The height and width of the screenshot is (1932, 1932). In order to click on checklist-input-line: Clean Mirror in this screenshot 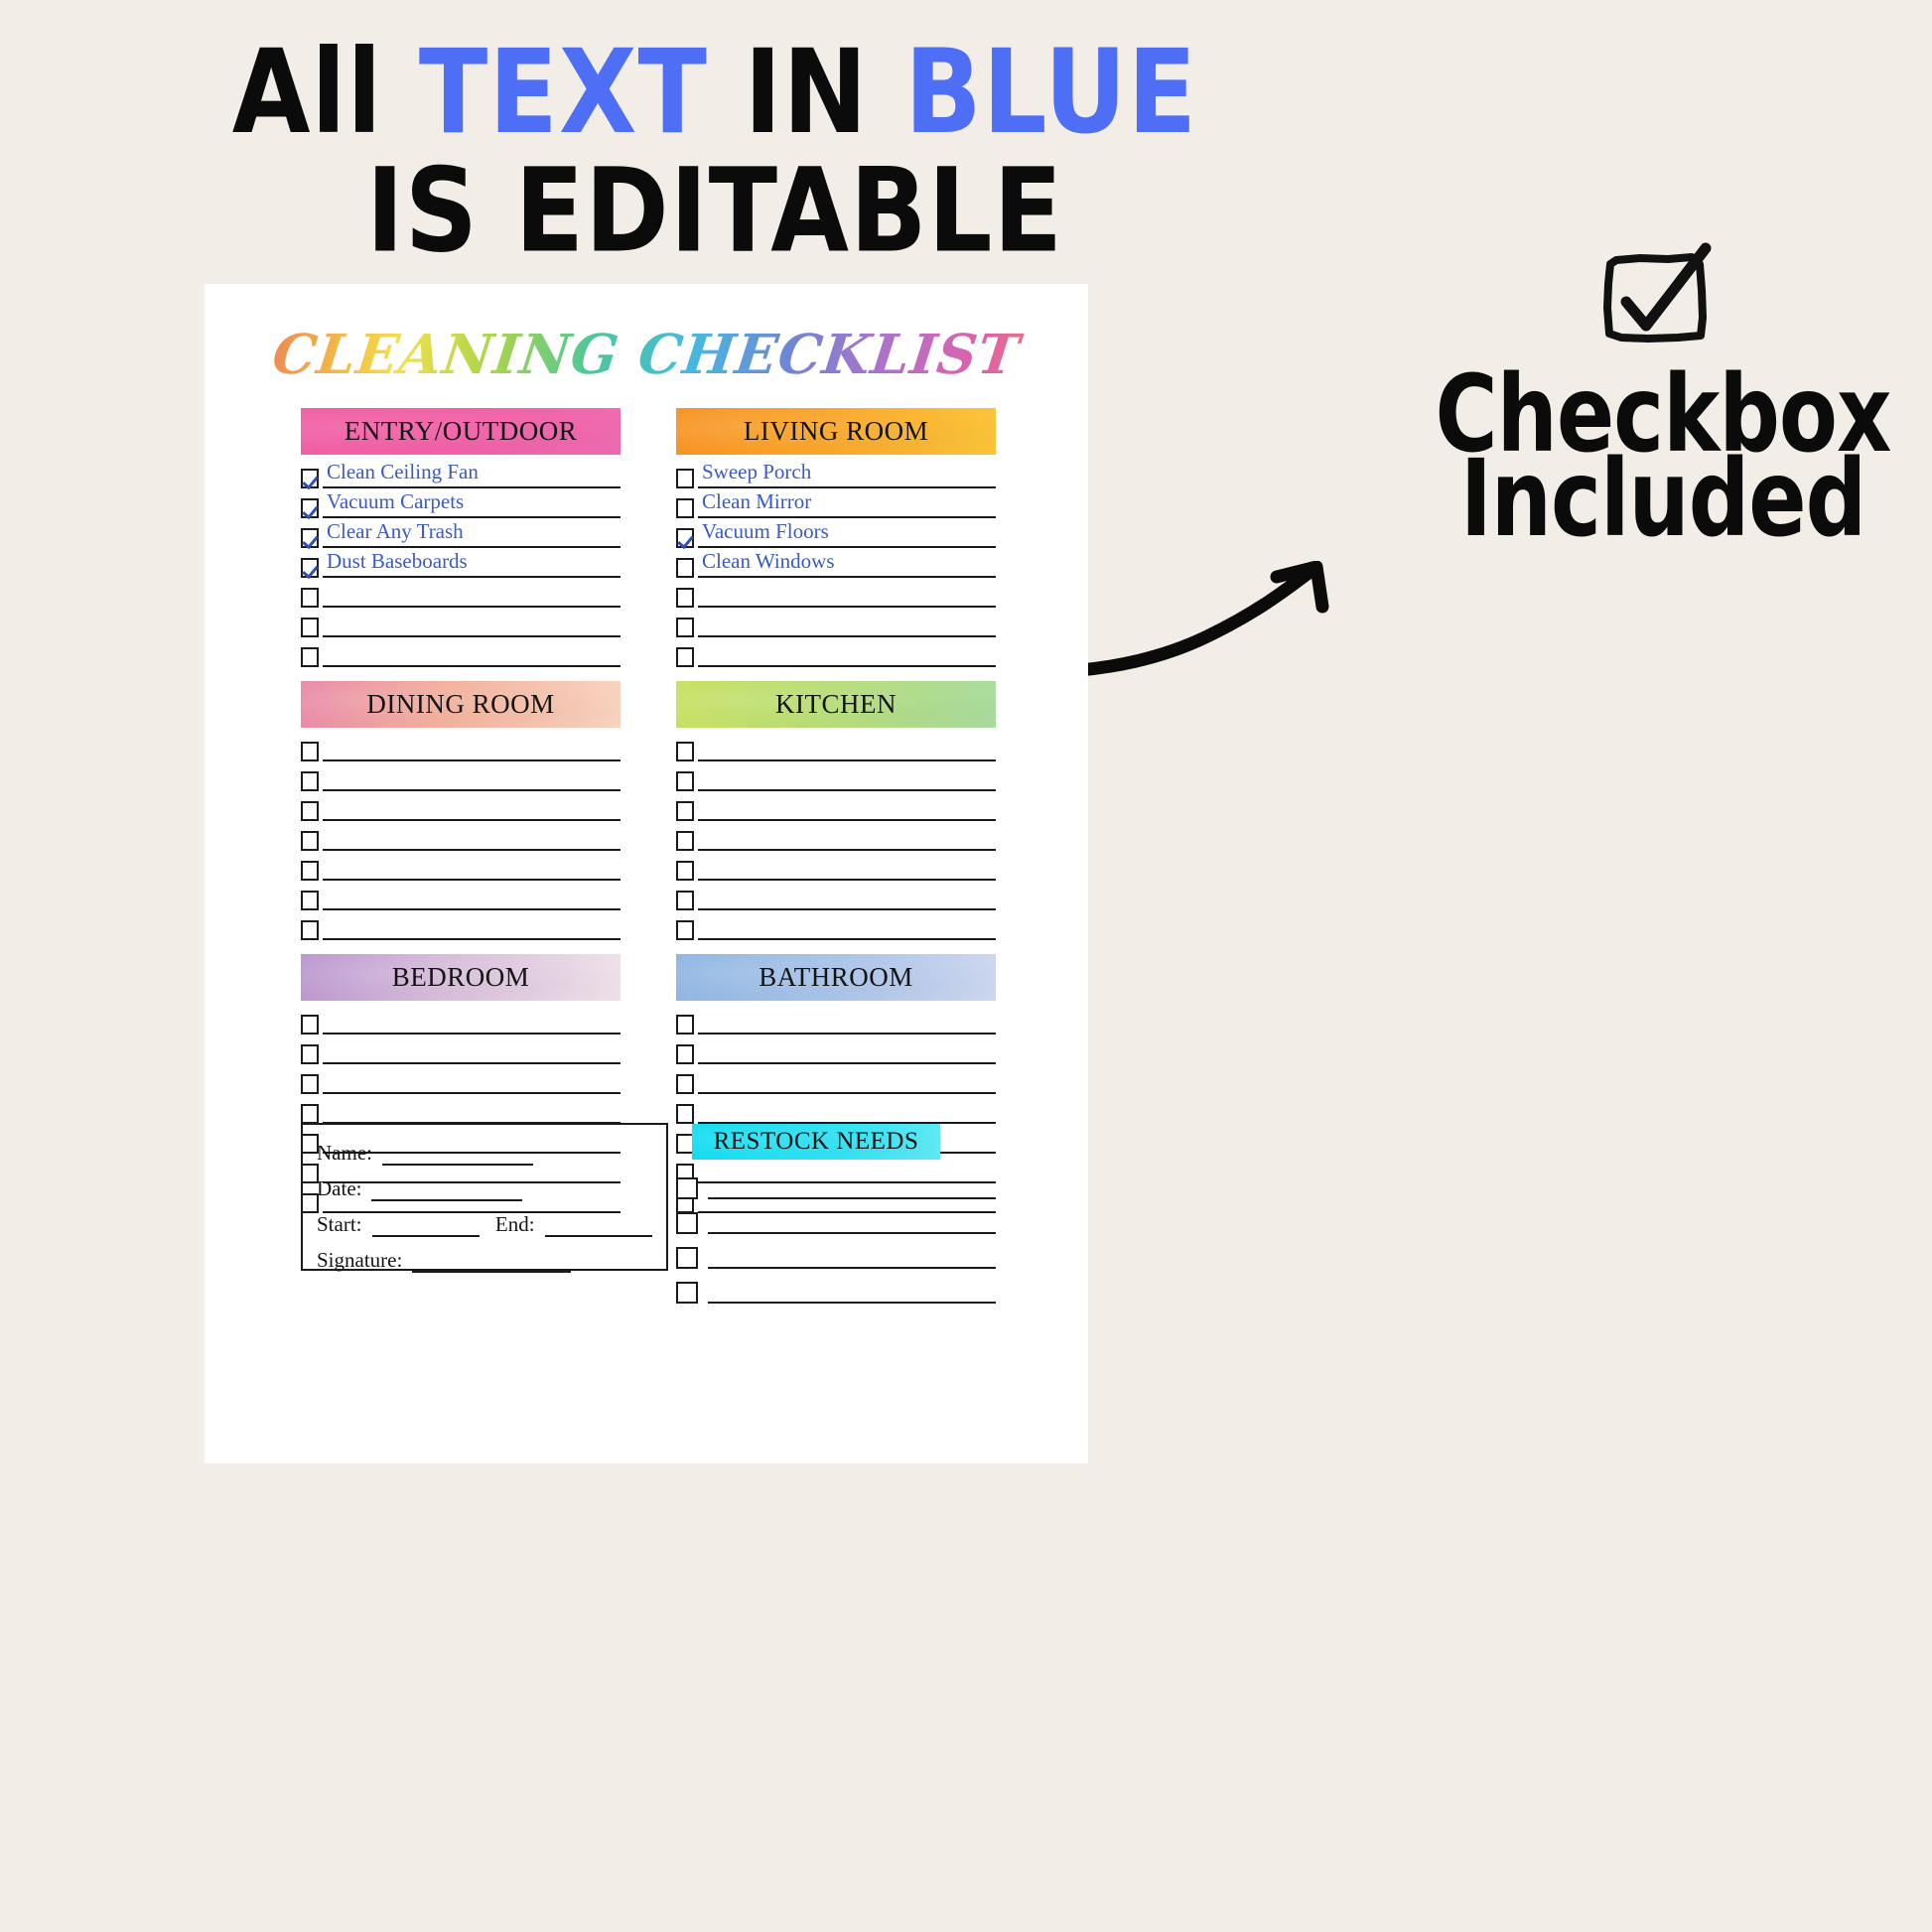, I will do `click(847, 503)`.